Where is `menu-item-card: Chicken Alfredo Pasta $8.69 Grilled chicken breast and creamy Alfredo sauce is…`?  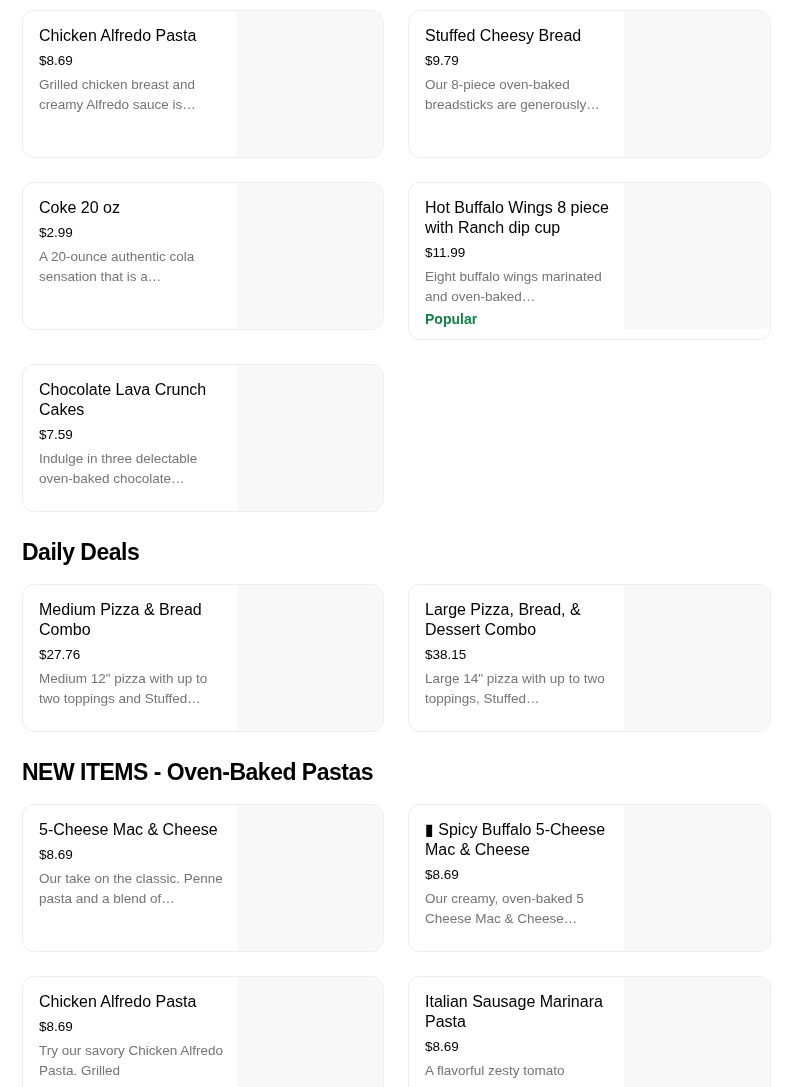 menu-item-card: Chicken Alfredo Pasta $8.69 Grilled chicken breast and creamy Alfredo sauce is… is located at coordinates (203, 84).